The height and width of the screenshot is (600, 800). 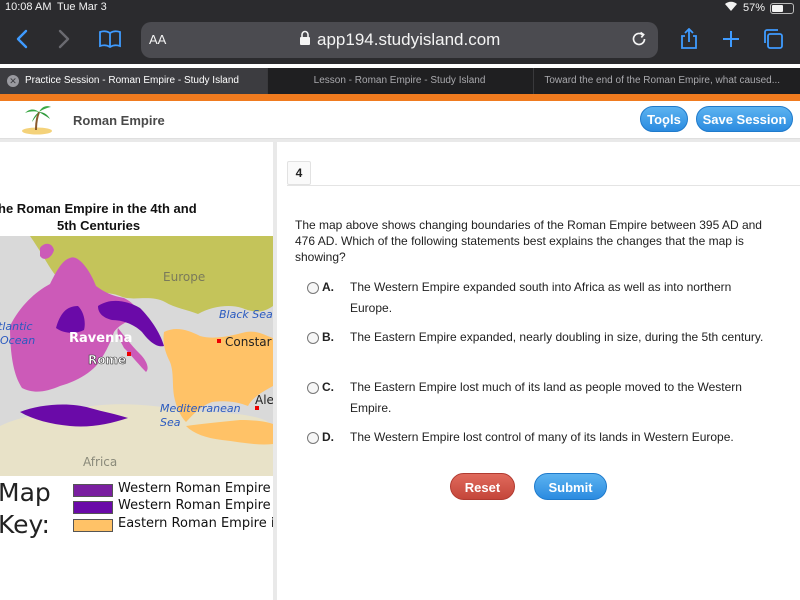 What do you see at coordinates (400, 97) in the screenshot?
I see `accent-bar` at bounding box center [400, 97].